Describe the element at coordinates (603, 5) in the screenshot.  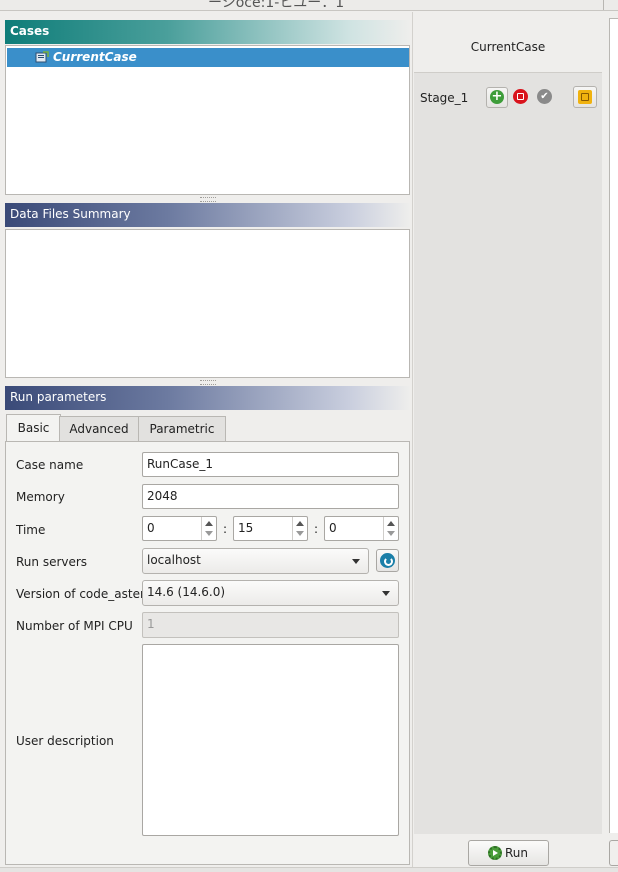
I see `title-bar-divider` at that location.